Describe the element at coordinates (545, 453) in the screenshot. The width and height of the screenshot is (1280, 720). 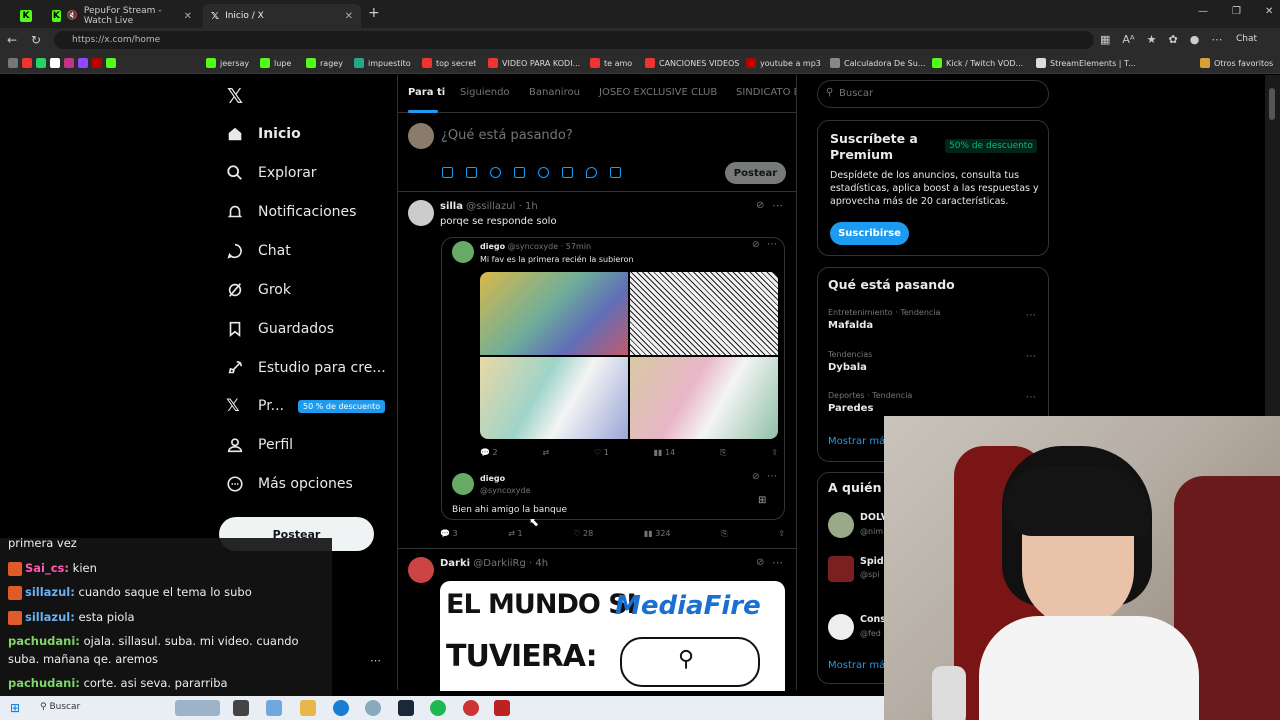
I see `retweet-button: ⇄` at that location.